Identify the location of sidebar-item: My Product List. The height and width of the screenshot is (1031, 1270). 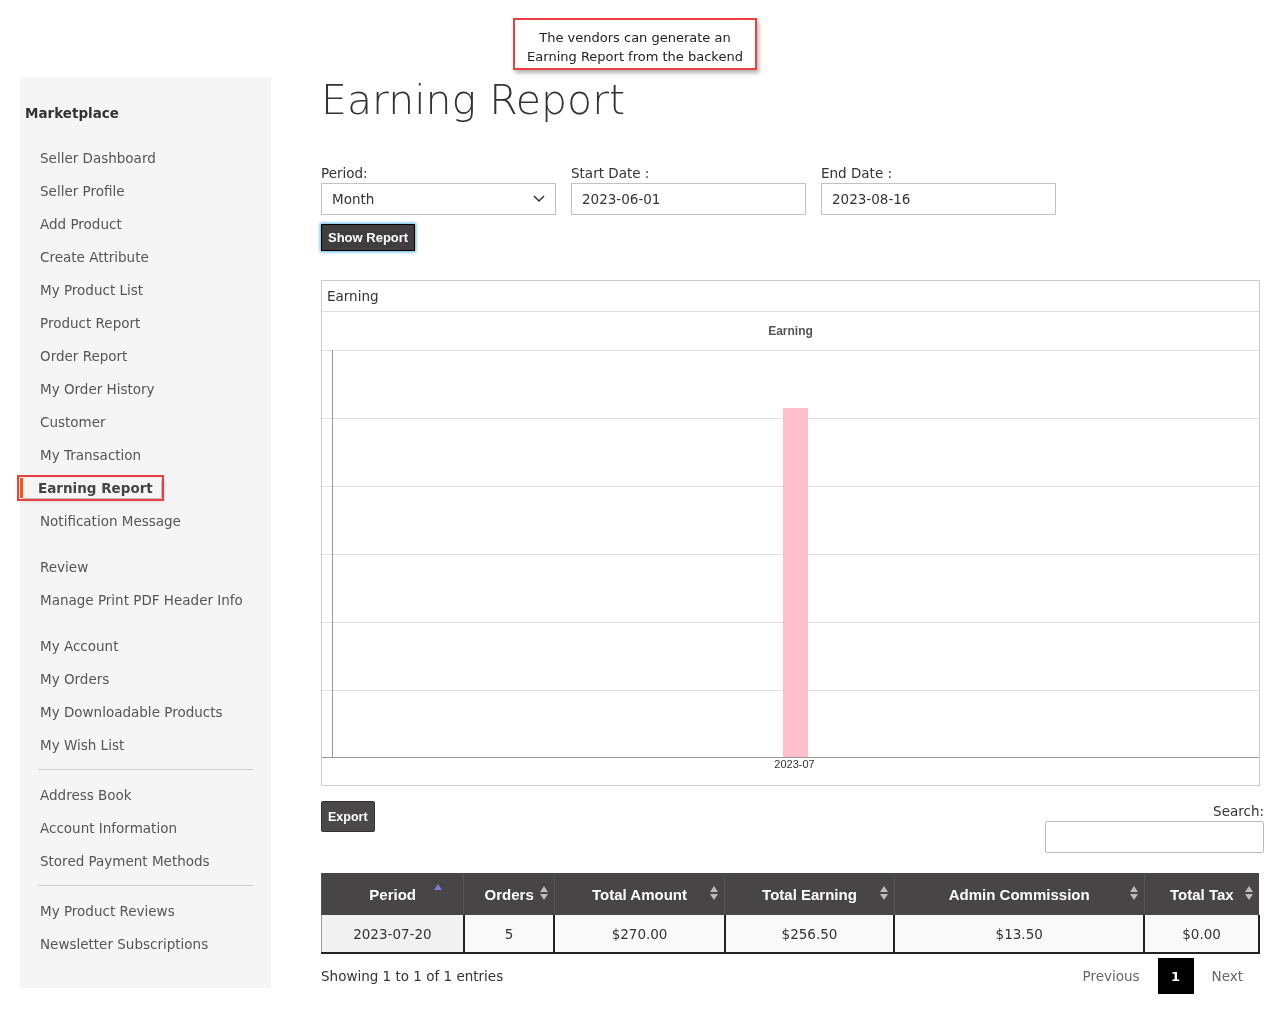
(87, 289).